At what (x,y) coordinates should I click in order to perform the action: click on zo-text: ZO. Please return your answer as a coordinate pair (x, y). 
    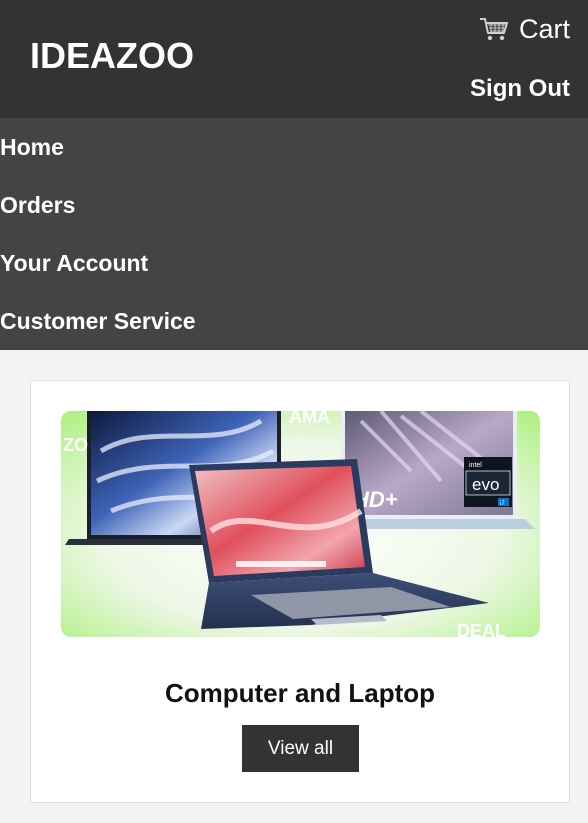
    Looking at the image, I should click on (75, 445).